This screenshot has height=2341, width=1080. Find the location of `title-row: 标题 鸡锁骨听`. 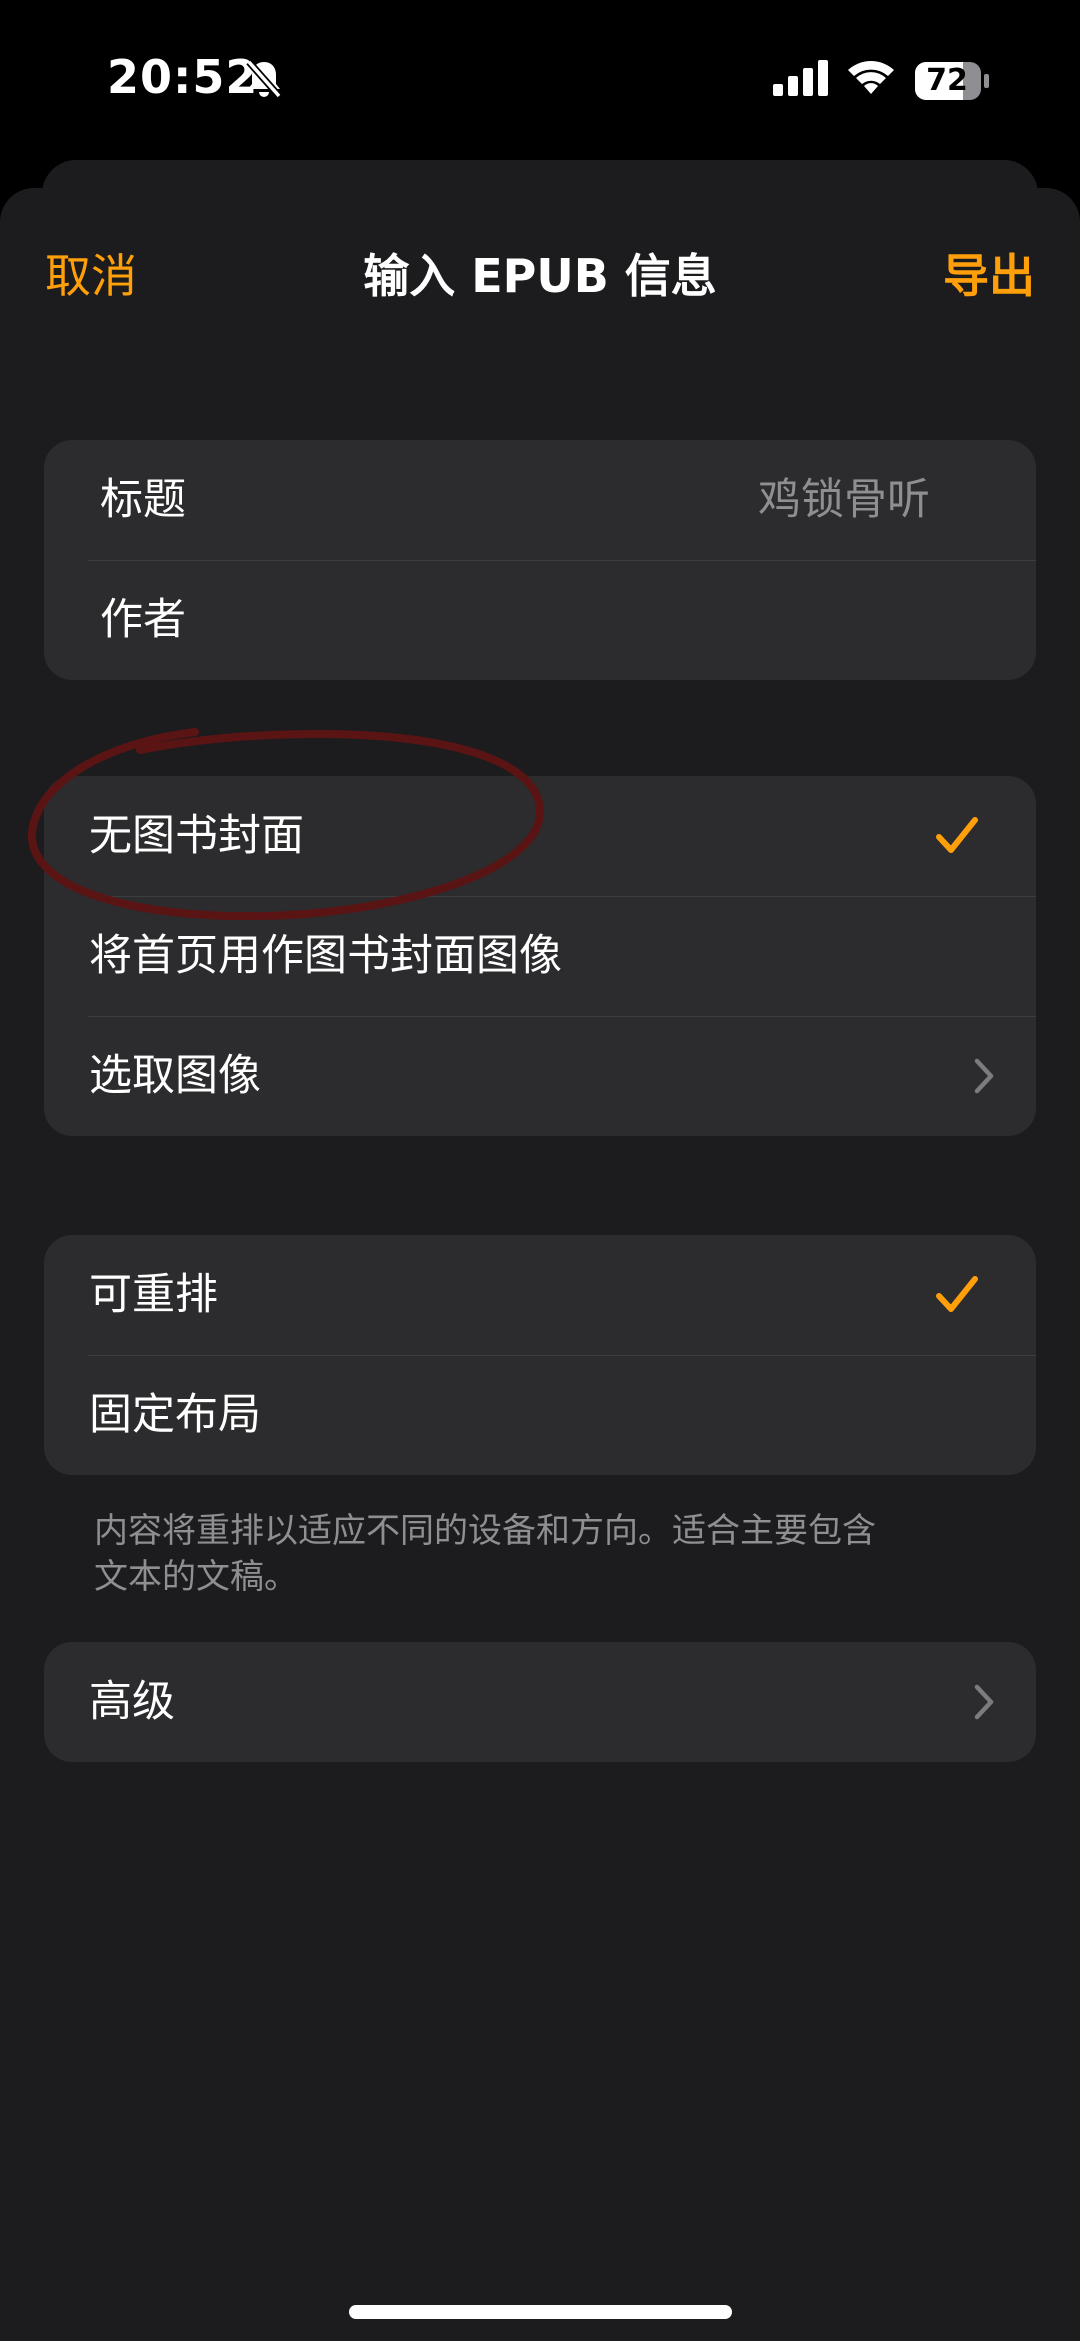

title-row: 标题 鸡锁骨听 is located at coordinates (540, 500).